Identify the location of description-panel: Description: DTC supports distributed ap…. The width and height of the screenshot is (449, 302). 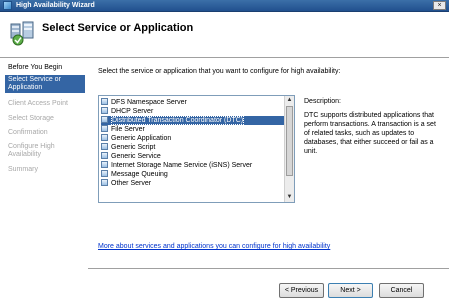
(371, 126).